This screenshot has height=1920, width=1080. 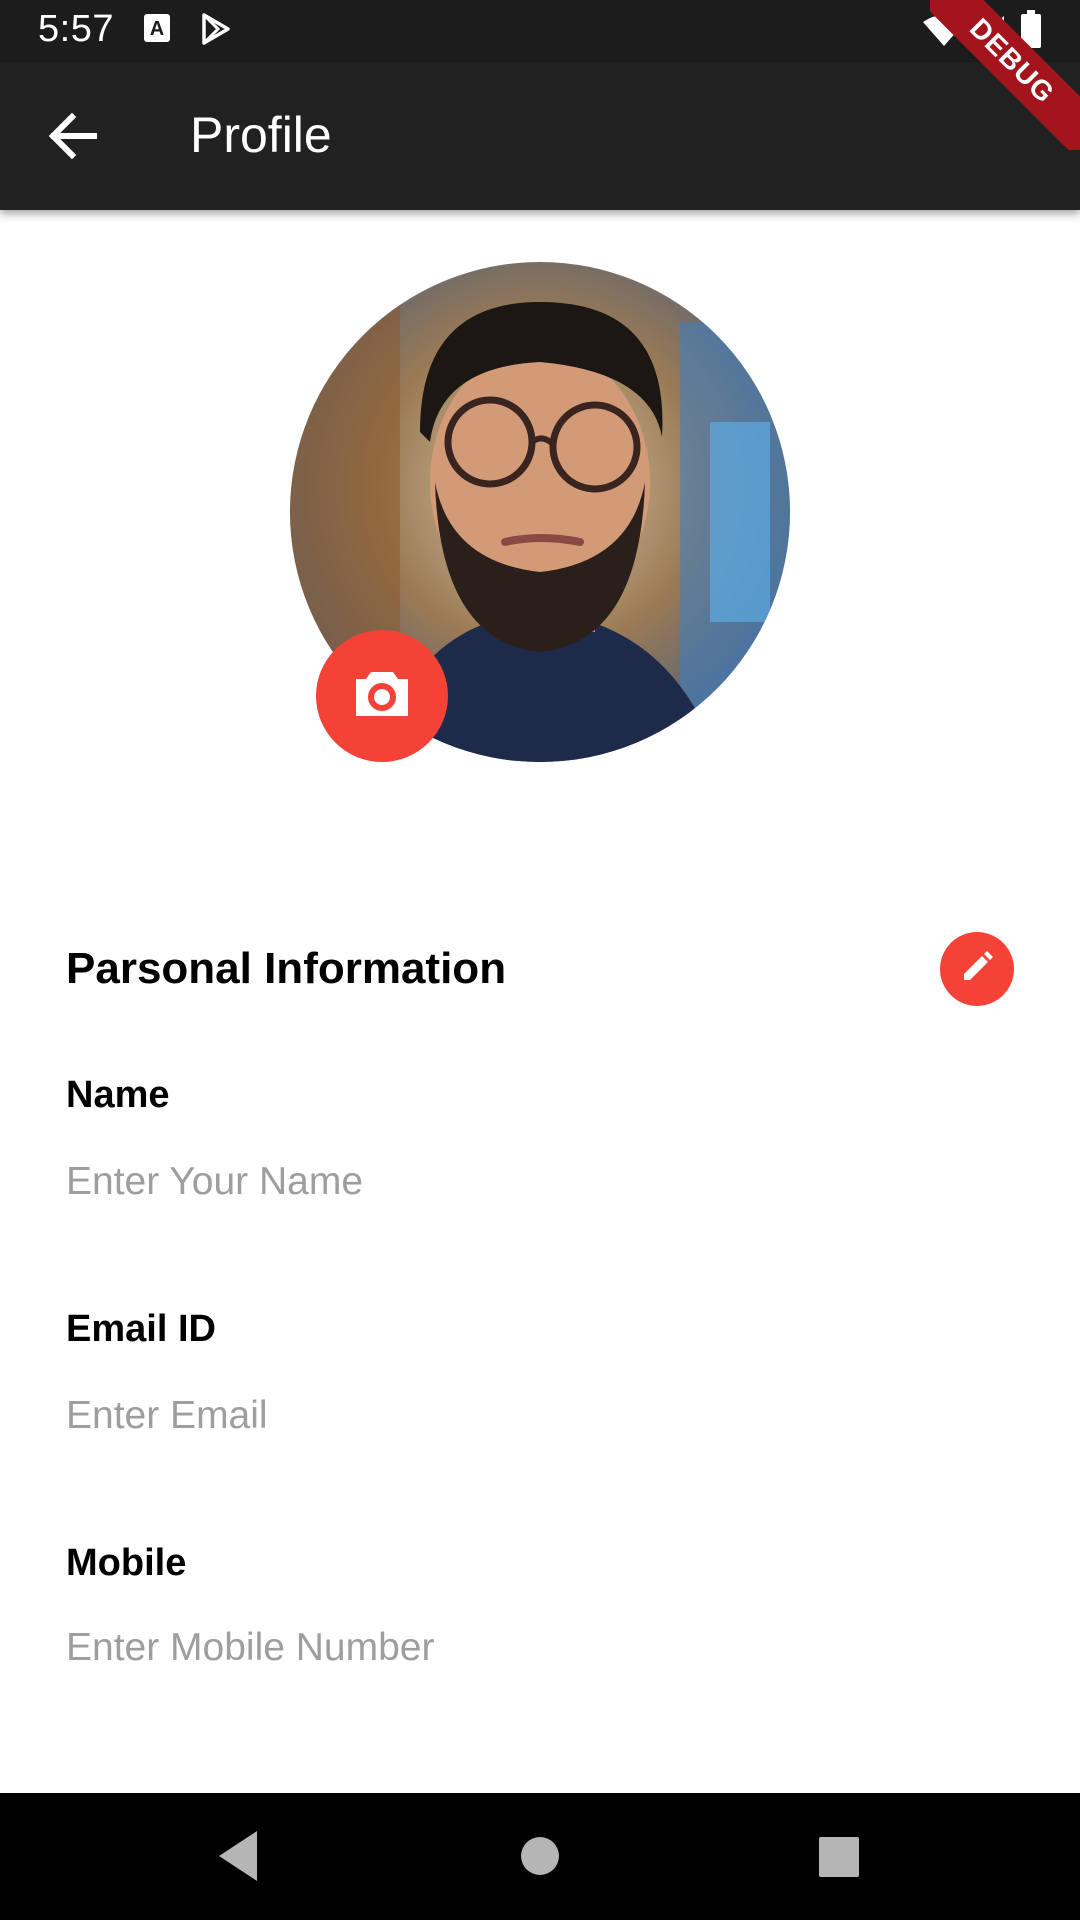 I want to click on email-field, so click(x=536, y=1416).